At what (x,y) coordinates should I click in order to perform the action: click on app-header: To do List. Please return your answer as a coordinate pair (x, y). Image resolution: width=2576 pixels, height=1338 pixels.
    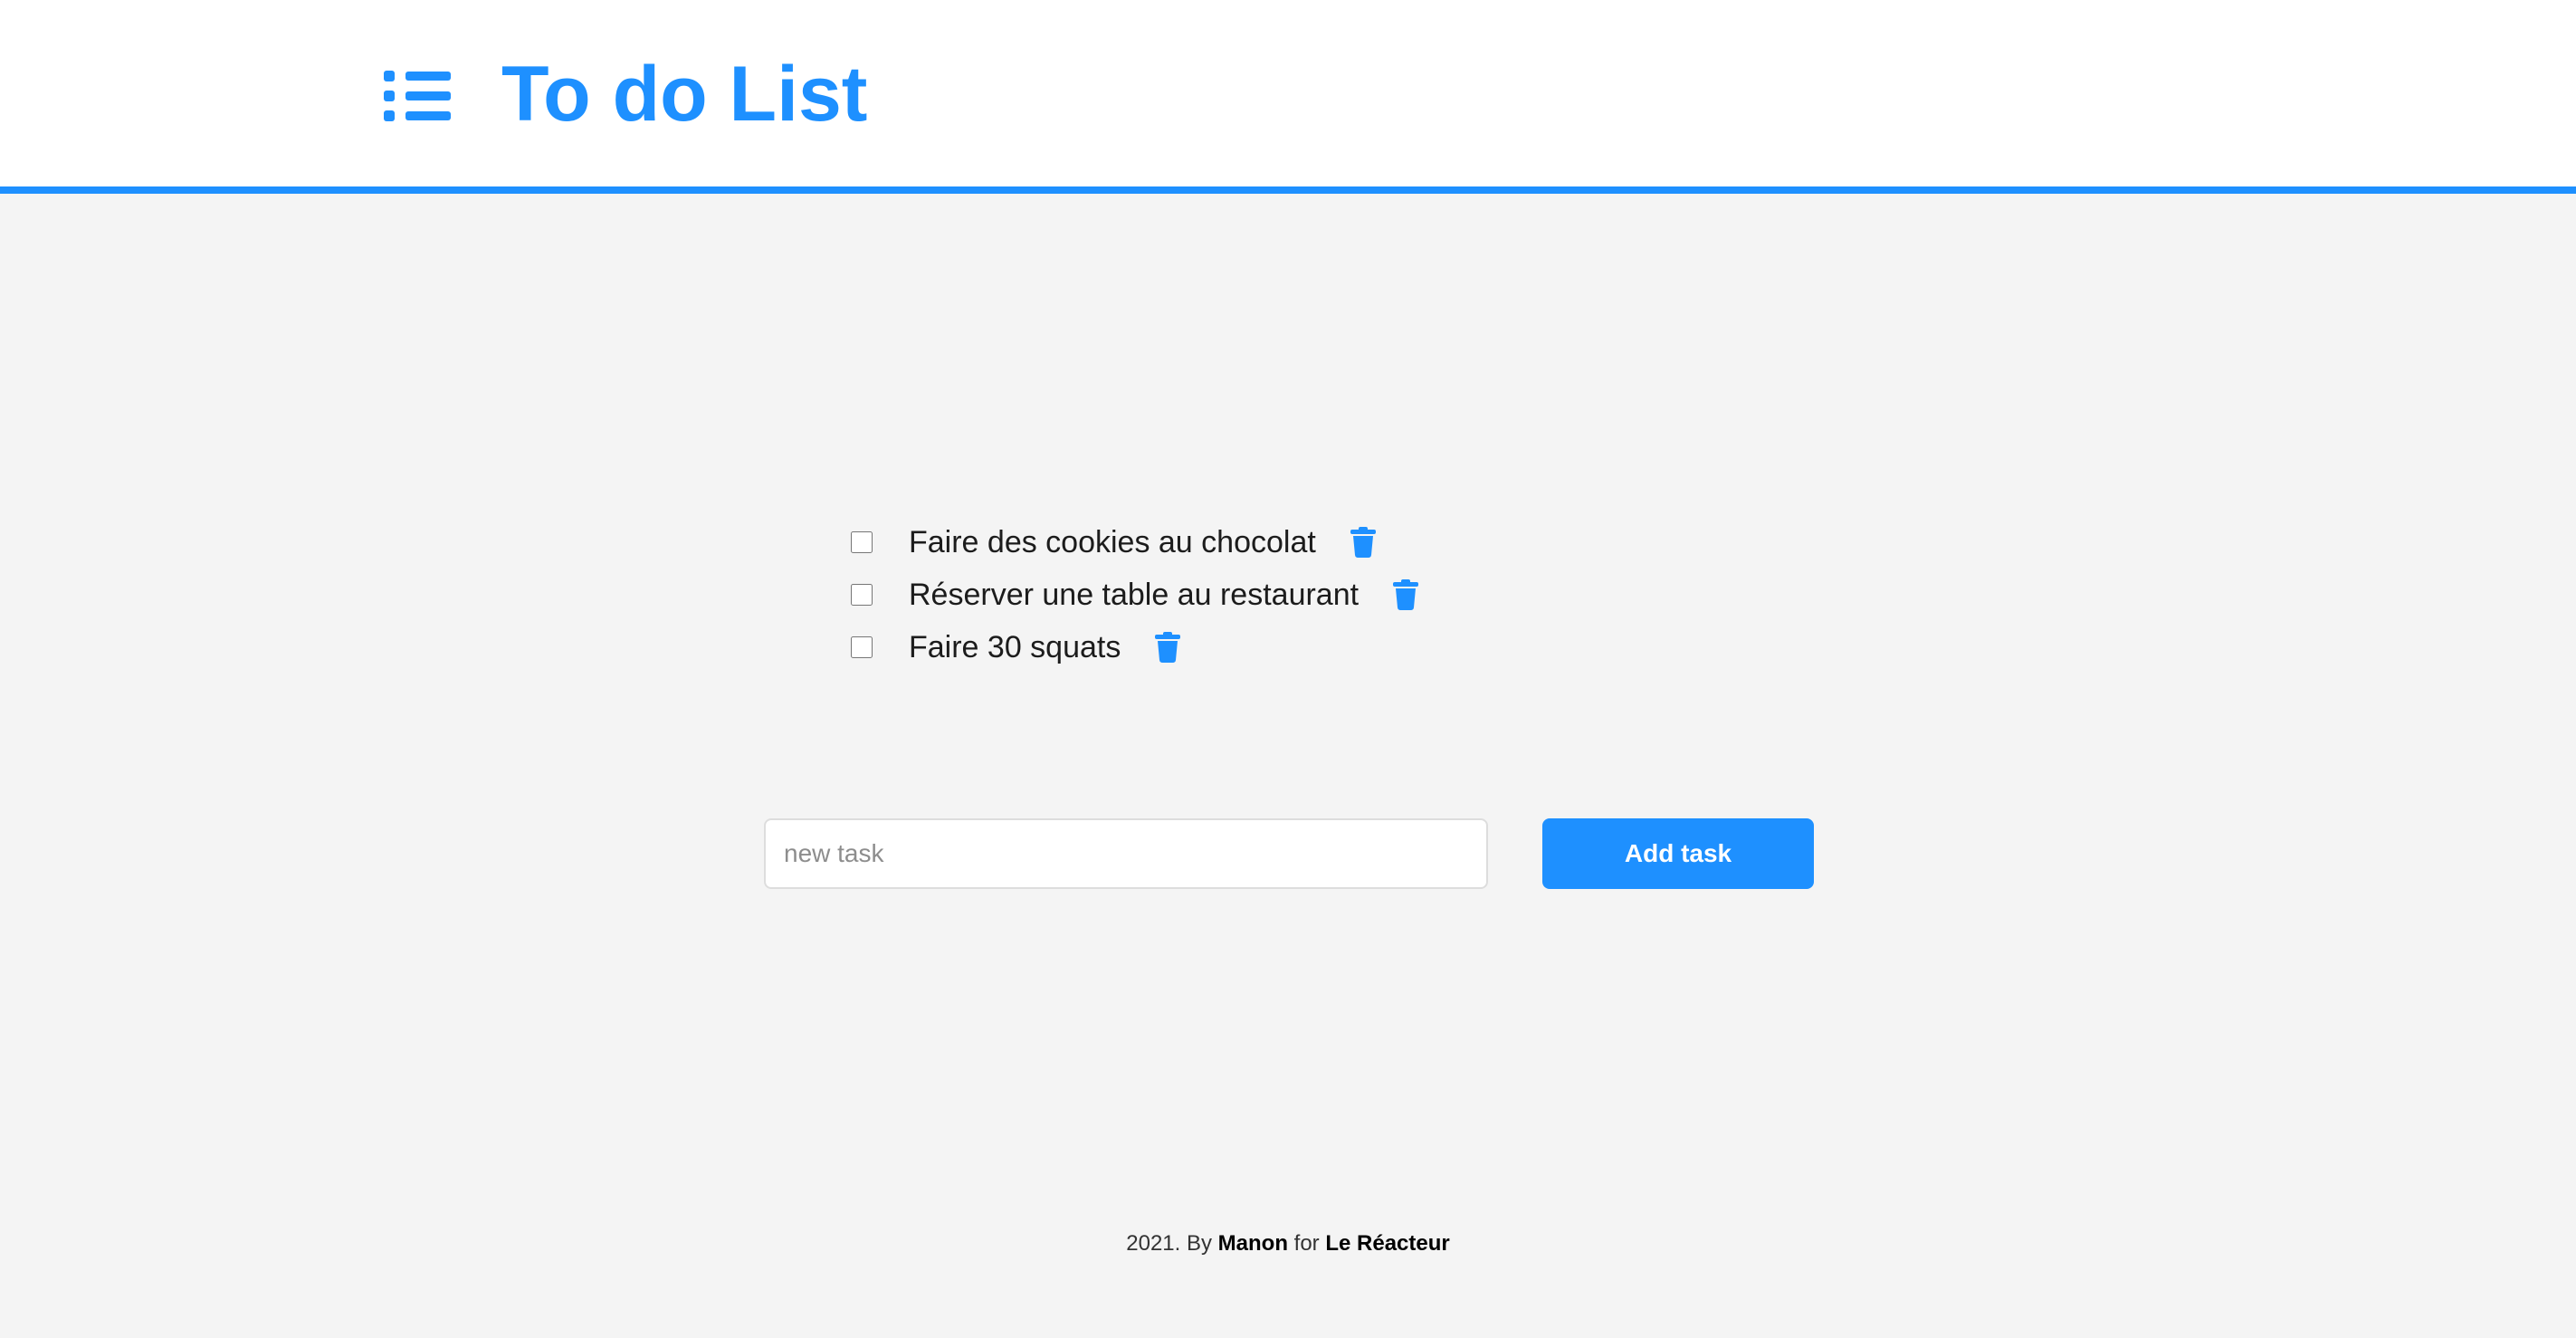
    Looking at the image, I should click on (1288, 97).